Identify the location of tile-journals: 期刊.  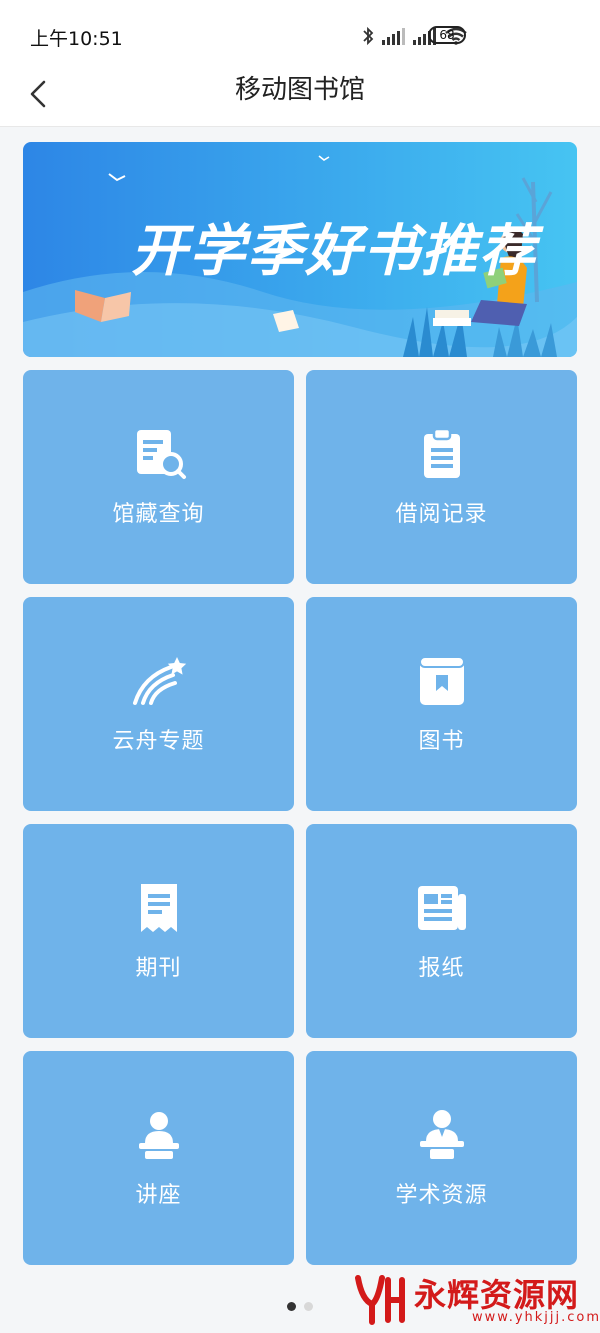
(158, 931).